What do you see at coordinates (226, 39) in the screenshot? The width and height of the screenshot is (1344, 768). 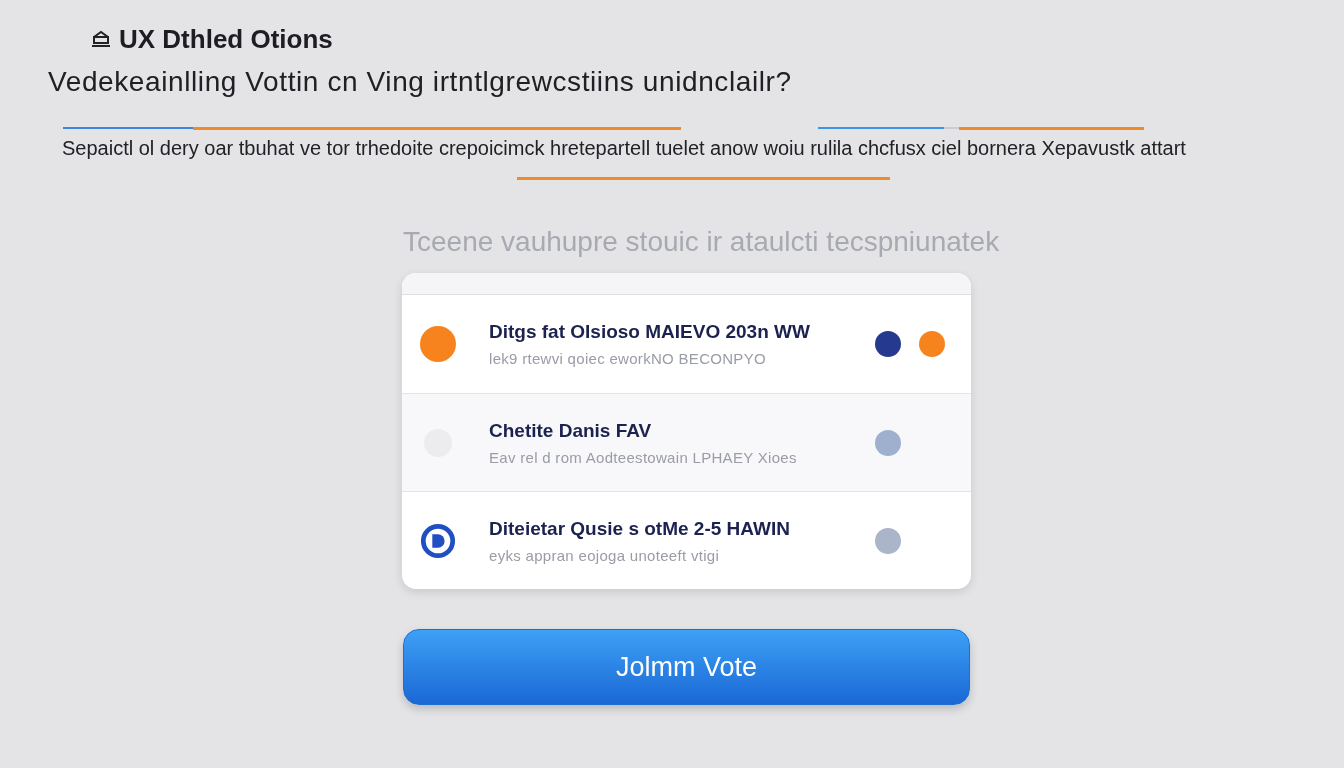 I see `app-title: UX Dthled Otions` at bounding box center [226, 39].